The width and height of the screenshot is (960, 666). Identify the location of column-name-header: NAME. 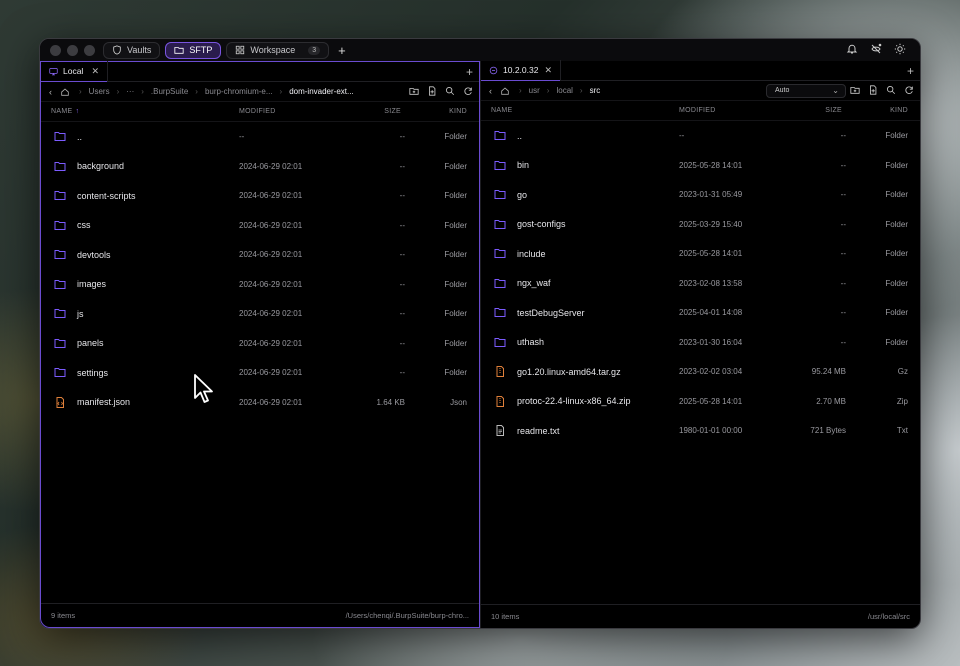
(501, 110).